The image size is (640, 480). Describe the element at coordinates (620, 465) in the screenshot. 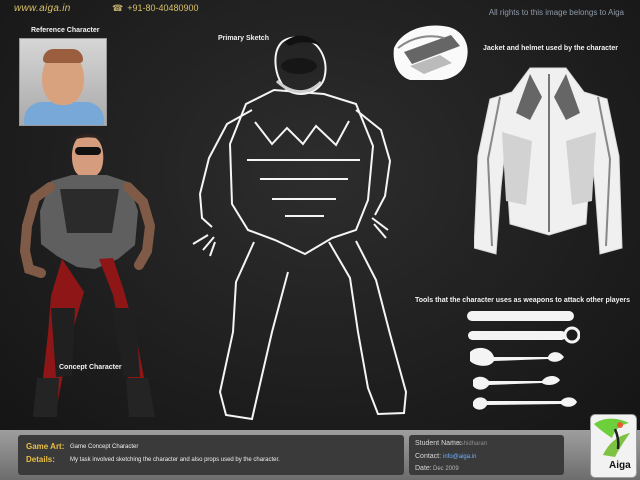

I see `logo-text: Aiga` at that location.